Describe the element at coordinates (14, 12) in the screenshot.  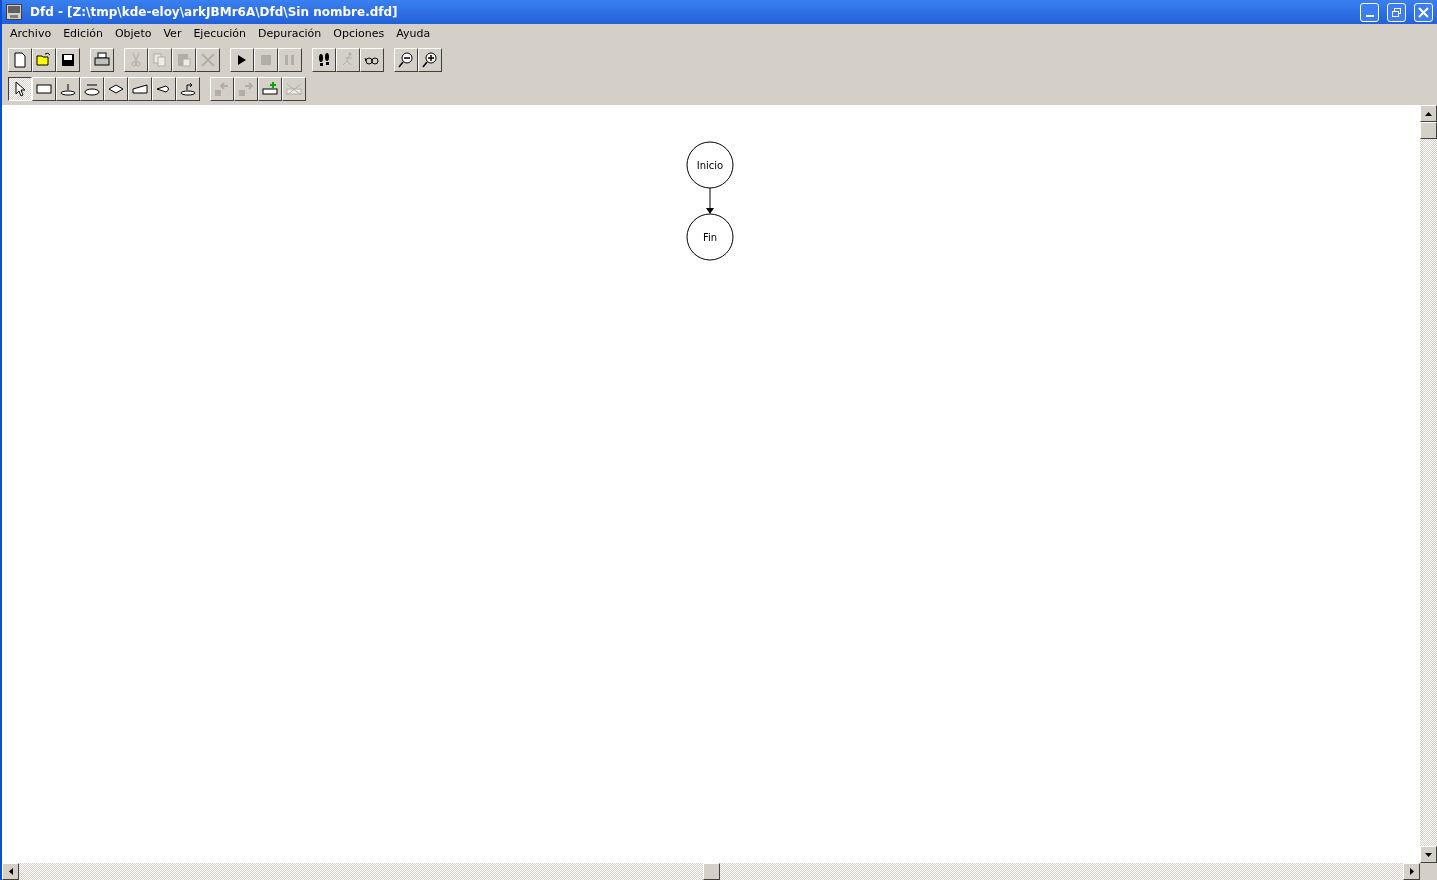
I see `app-icon` at that location.